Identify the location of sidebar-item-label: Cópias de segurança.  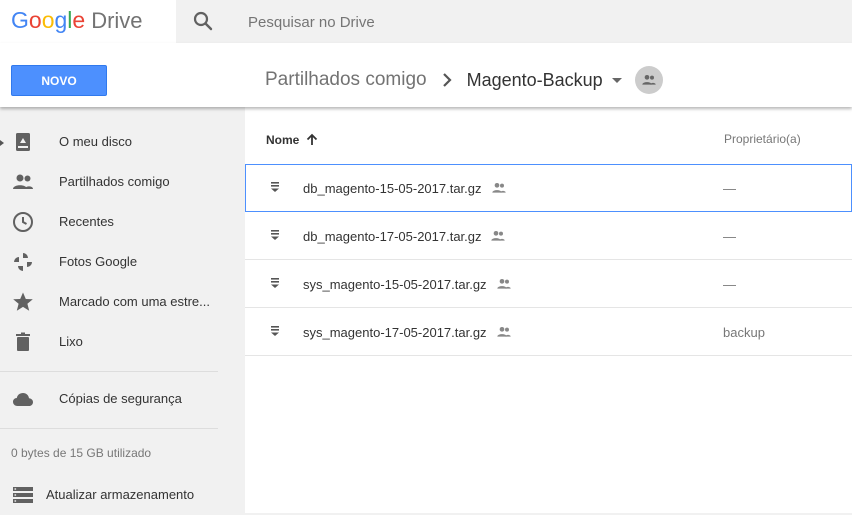
(120, 398).